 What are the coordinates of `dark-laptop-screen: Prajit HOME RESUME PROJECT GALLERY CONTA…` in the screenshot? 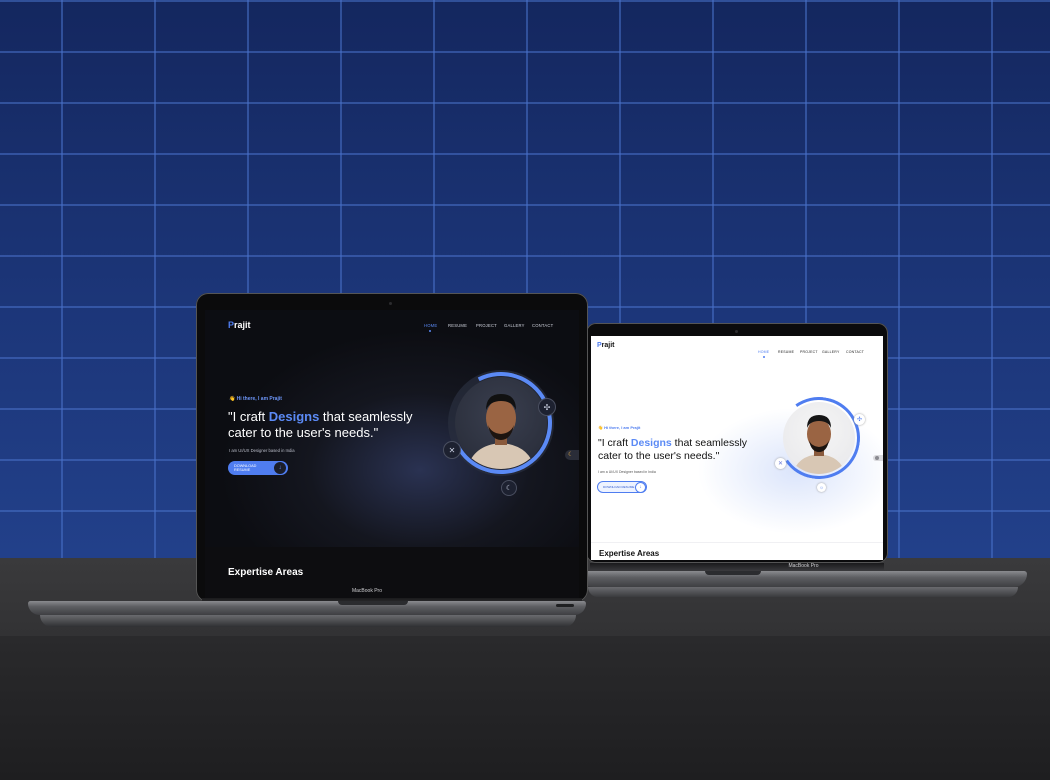 It's located at (392, 454).